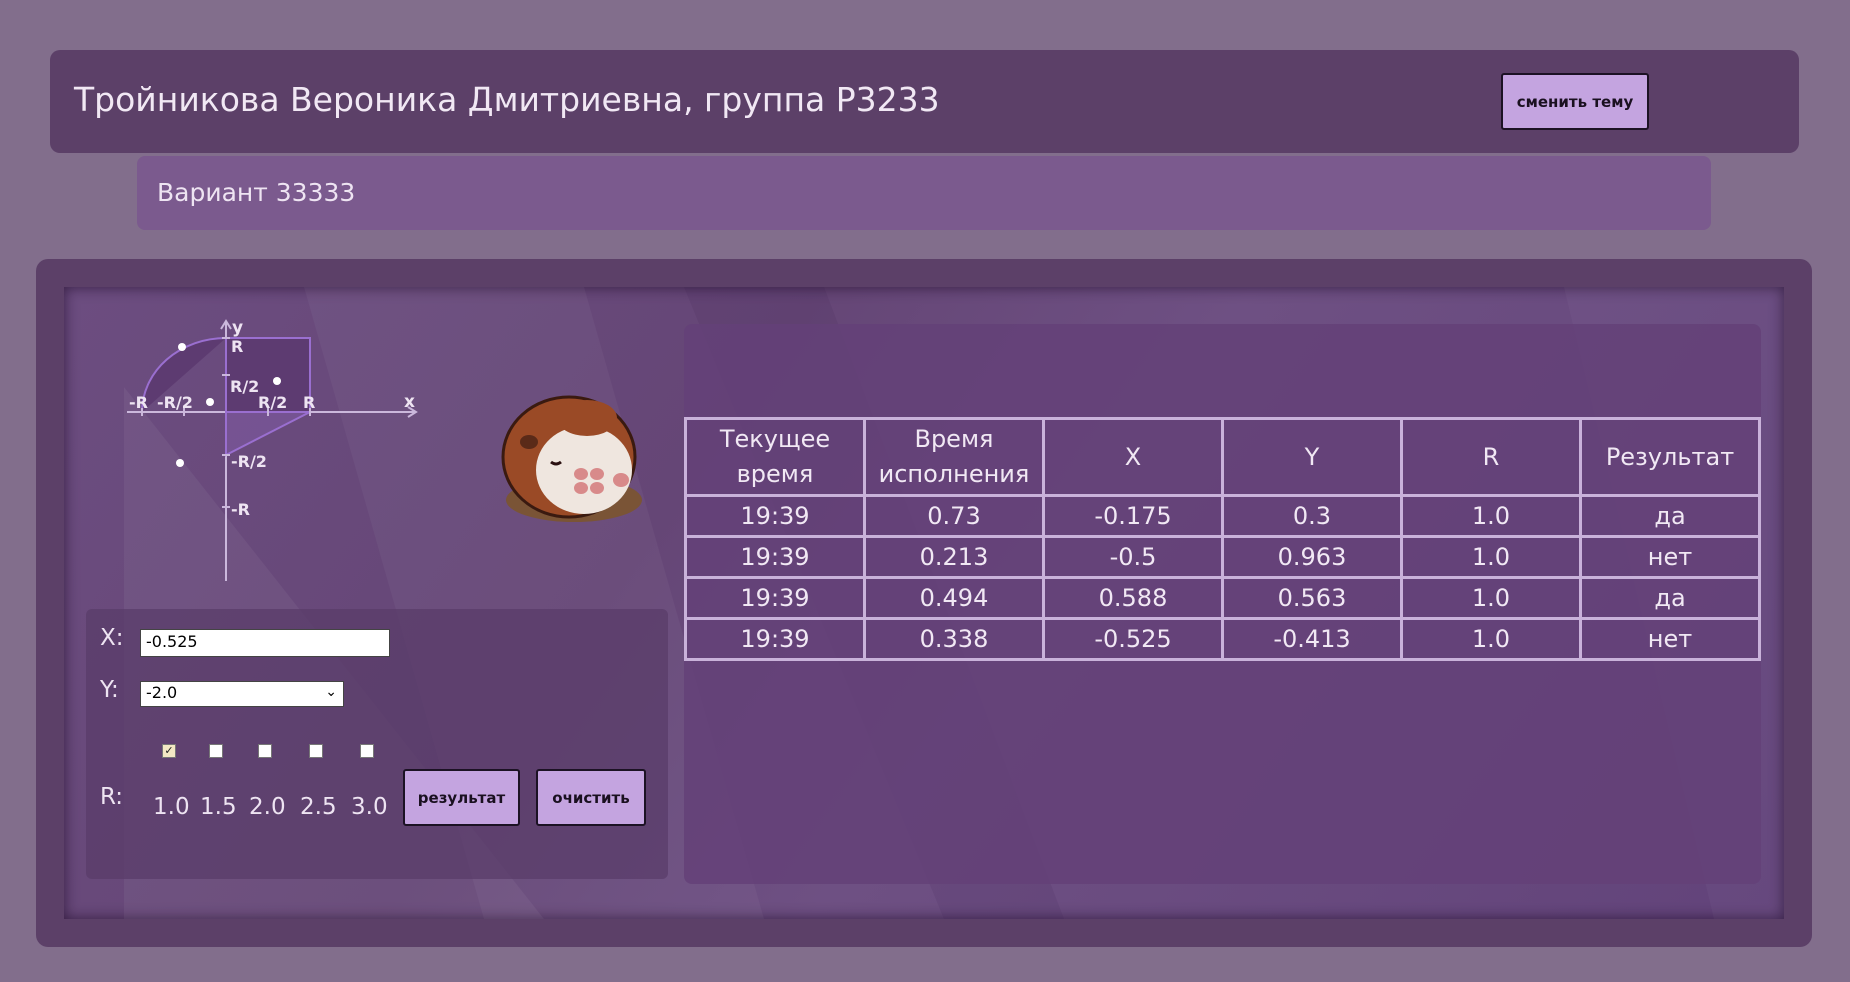 The height and width of the screenshot is (982, 1850). Describe the element at coordinates (591, 797) in the screenshot. I see `clear-button: очистить` at that location.